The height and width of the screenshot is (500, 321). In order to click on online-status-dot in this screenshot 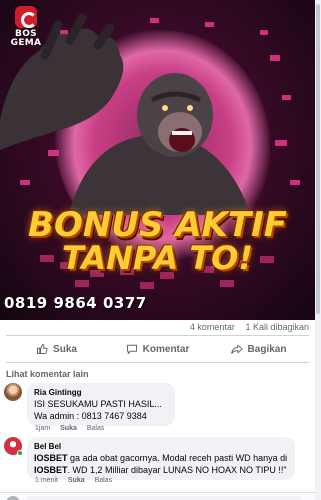, I will do `click(20, 453)`.